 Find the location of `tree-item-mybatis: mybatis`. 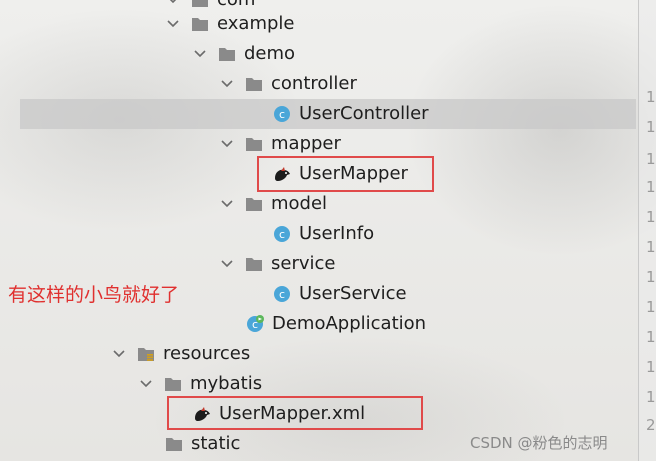

tree-item-mybatis: mybatis is located at coordinates (318, 384).